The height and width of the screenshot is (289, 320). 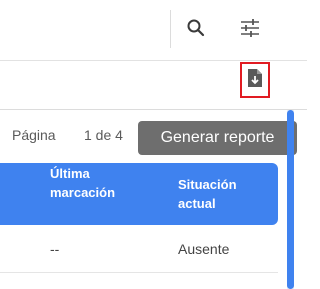 I want to click on filters-button, so click(x=250, y=30).